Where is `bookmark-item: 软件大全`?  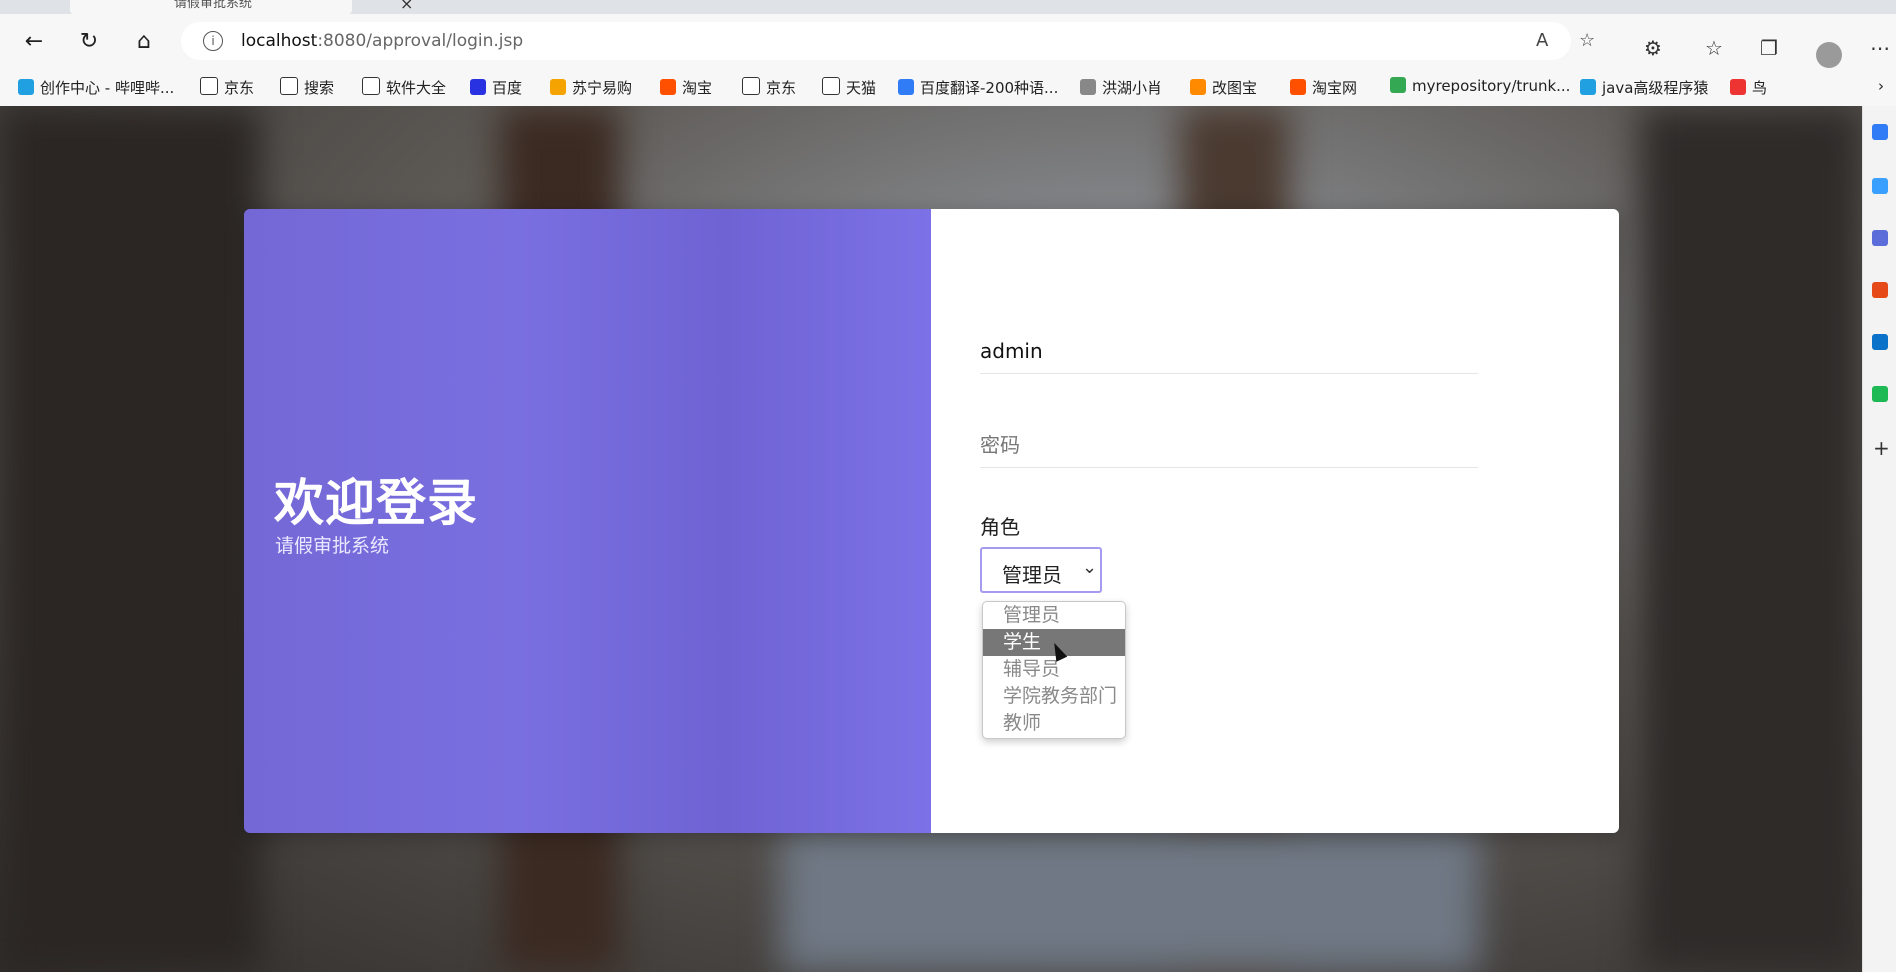 bookmark-item: 软件大全 is located at coordinates (404, 87).